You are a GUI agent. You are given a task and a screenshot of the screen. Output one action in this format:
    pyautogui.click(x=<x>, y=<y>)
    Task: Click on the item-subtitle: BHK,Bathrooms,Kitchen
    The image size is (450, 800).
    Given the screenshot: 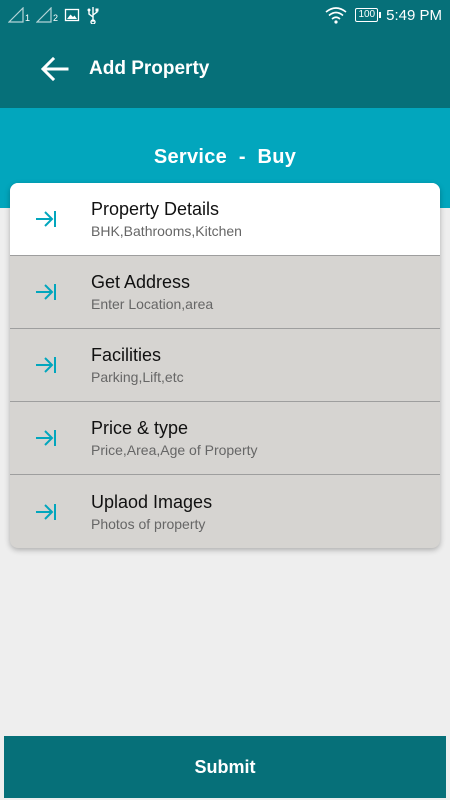 What is the action you would take?
    pyautogui.click(x=166, y=231)
    